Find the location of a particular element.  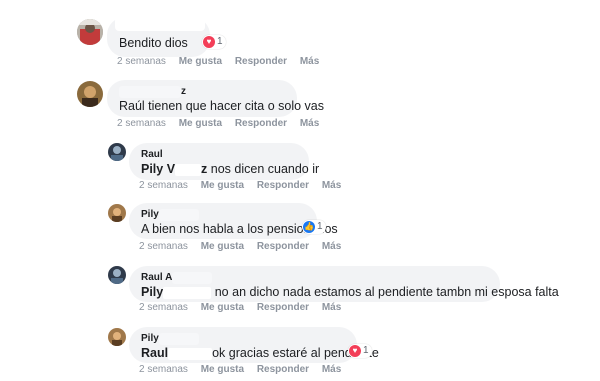

redacted-name is located at coordinates (160, 24).